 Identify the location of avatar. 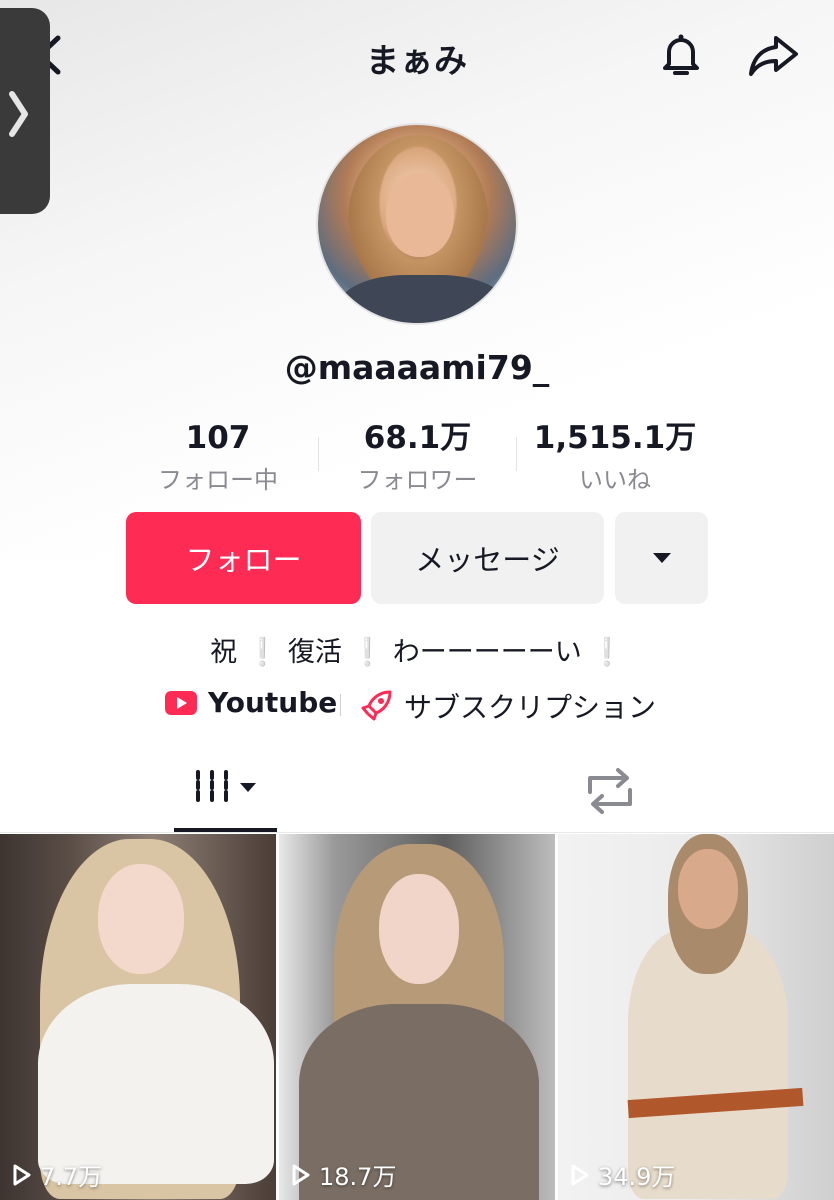
(417, 224).